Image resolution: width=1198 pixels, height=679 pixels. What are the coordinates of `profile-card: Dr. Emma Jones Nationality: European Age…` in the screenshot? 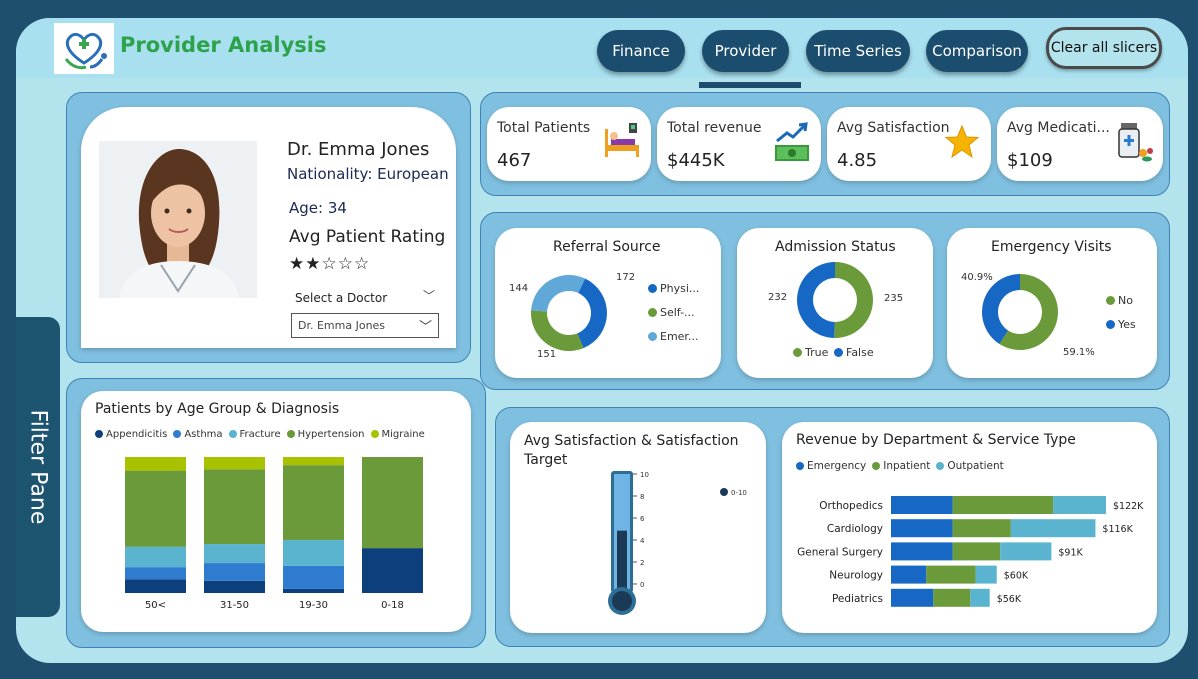 It's located at (268, 227).